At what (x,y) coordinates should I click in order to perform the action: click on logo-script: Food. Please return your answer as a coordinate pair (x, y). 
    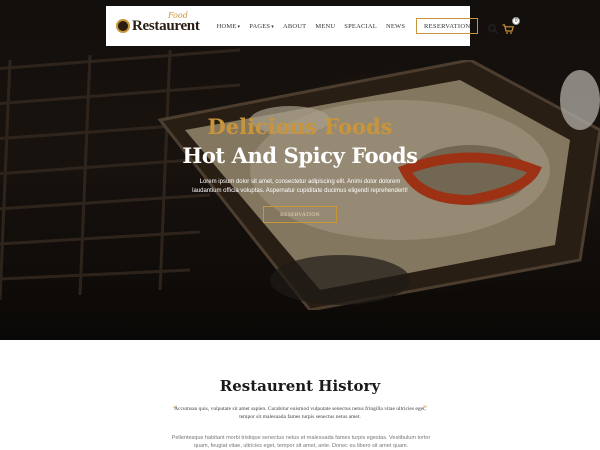
    Looking at the image, I should click on (178, 15).